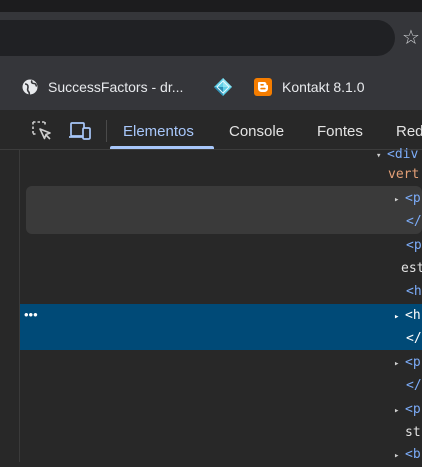  What do you see at coordinates (407, 455) in the screenshot?
I see `dom-node-line: ▸ <b` at bounding box center [407, 455].